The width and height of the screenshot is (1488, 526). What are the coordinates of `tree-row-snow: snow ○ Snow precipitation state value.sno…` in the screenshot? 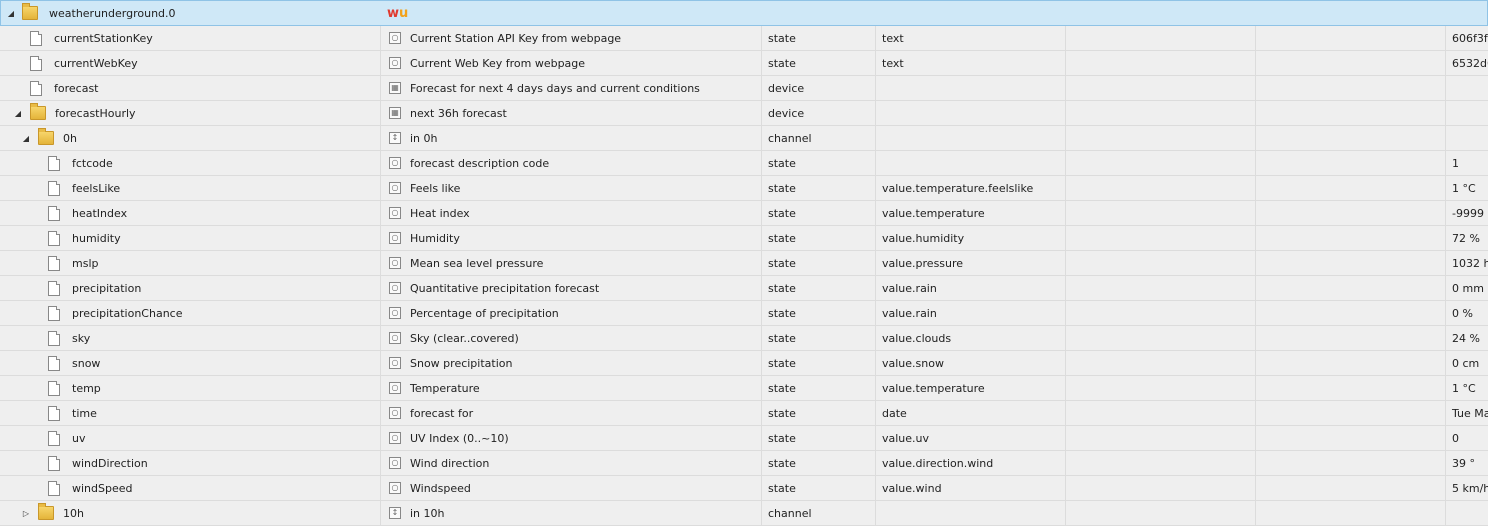 It's located at (744, 363).